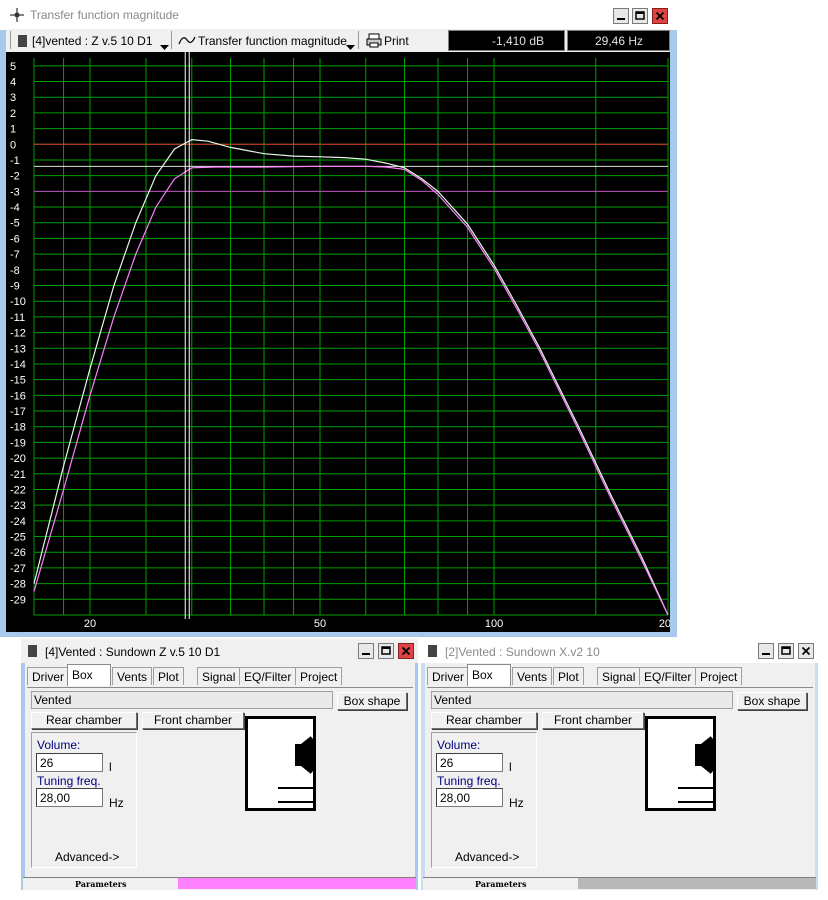  What do you see at coordinates (15, 192) in the screenshot?
I see `y-tick-label: -3` at bounding box center [15, 192].